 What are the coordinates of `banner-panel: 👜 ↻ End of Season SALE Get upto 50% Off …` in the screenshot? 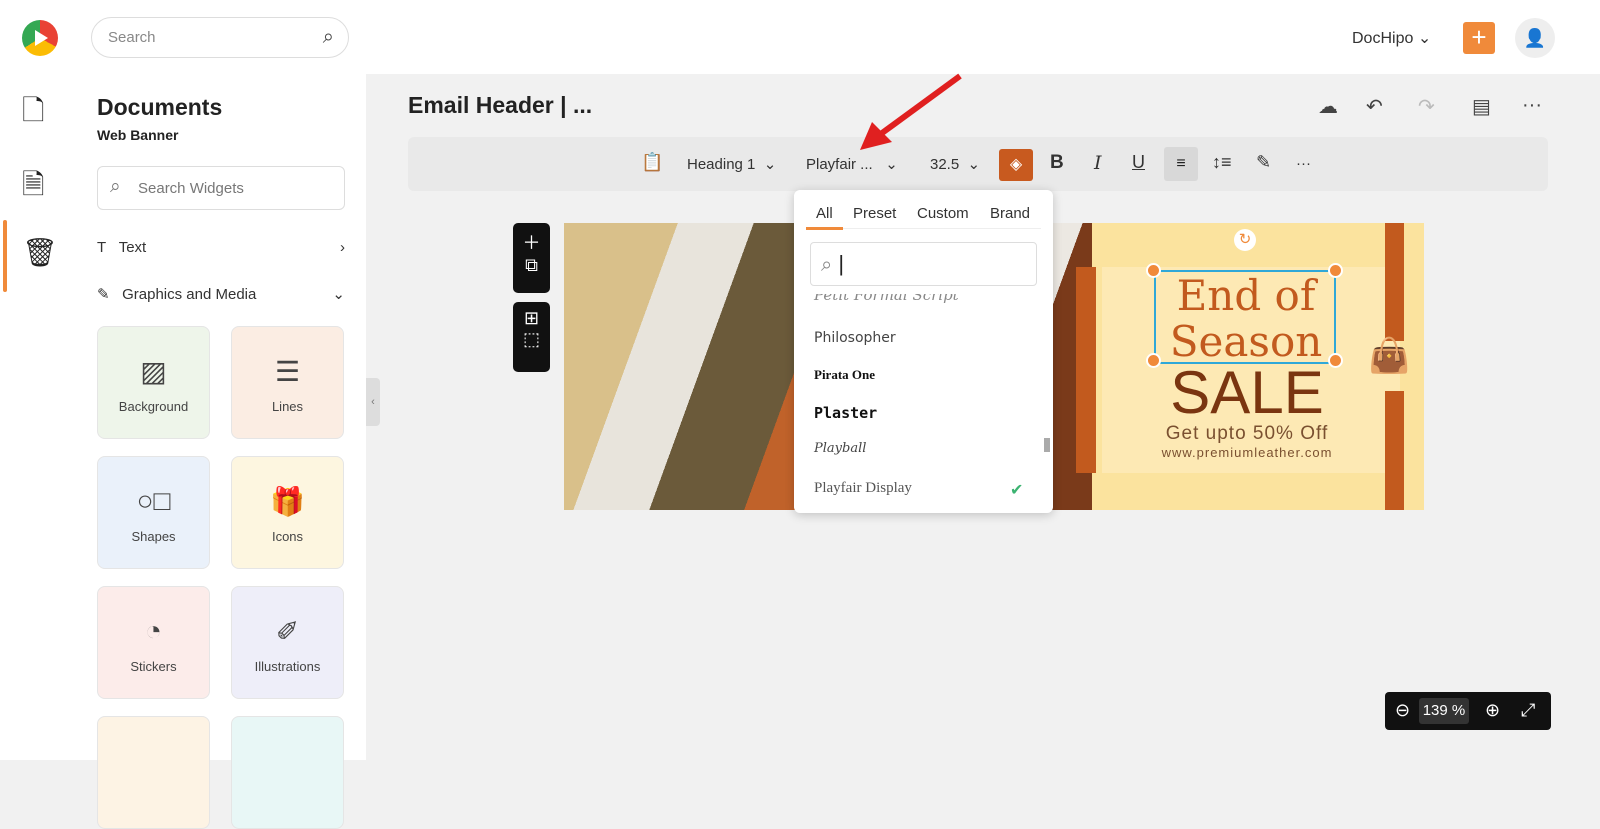 It's located at (1250, 366).